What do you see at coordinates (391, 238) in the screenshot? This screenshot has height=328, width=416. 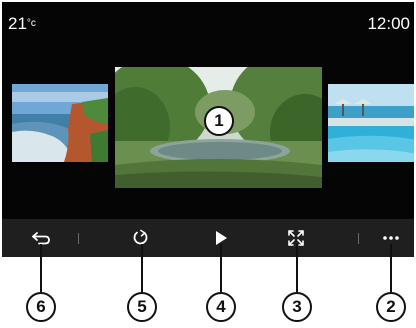 I see `more-options-icon` at bounding box center [391, 238].